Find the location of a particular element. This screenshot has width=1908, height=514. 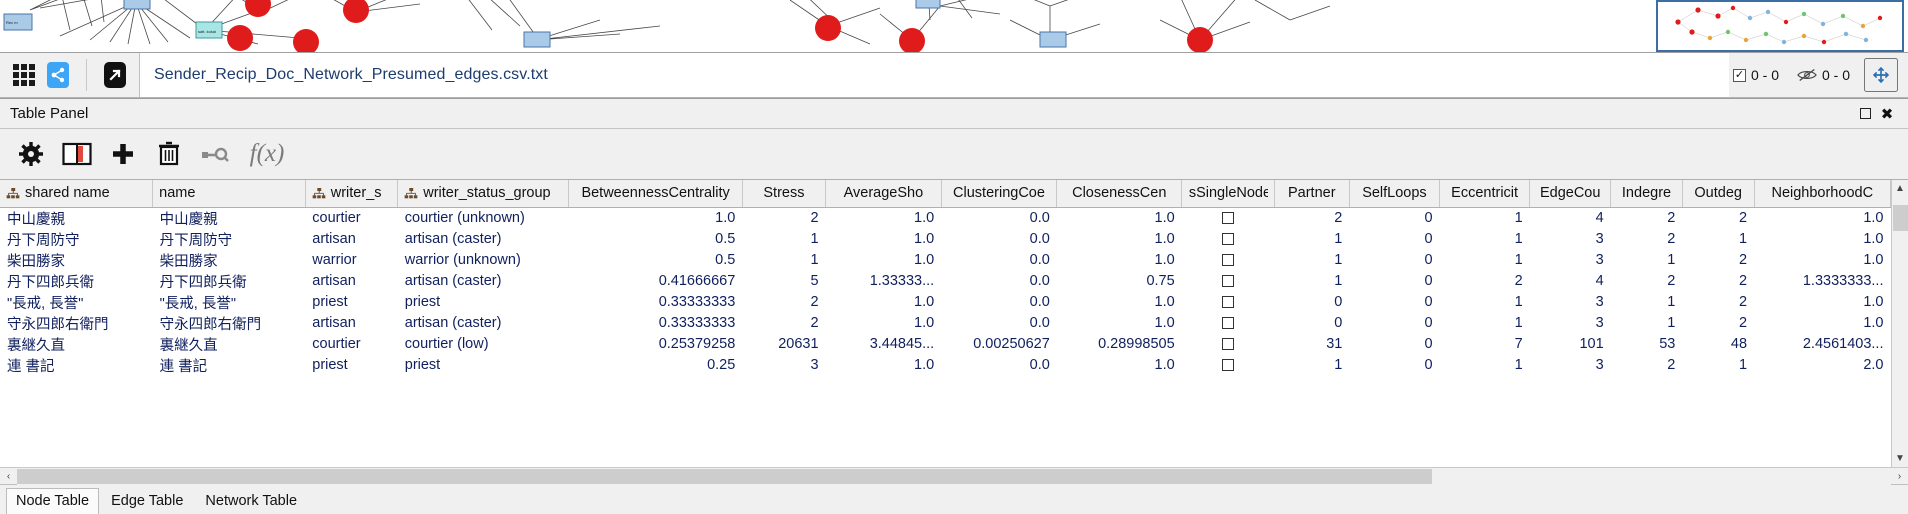

column-header-neighborhoodc: NeighborhoodC is located at coordinates (1822, 194).